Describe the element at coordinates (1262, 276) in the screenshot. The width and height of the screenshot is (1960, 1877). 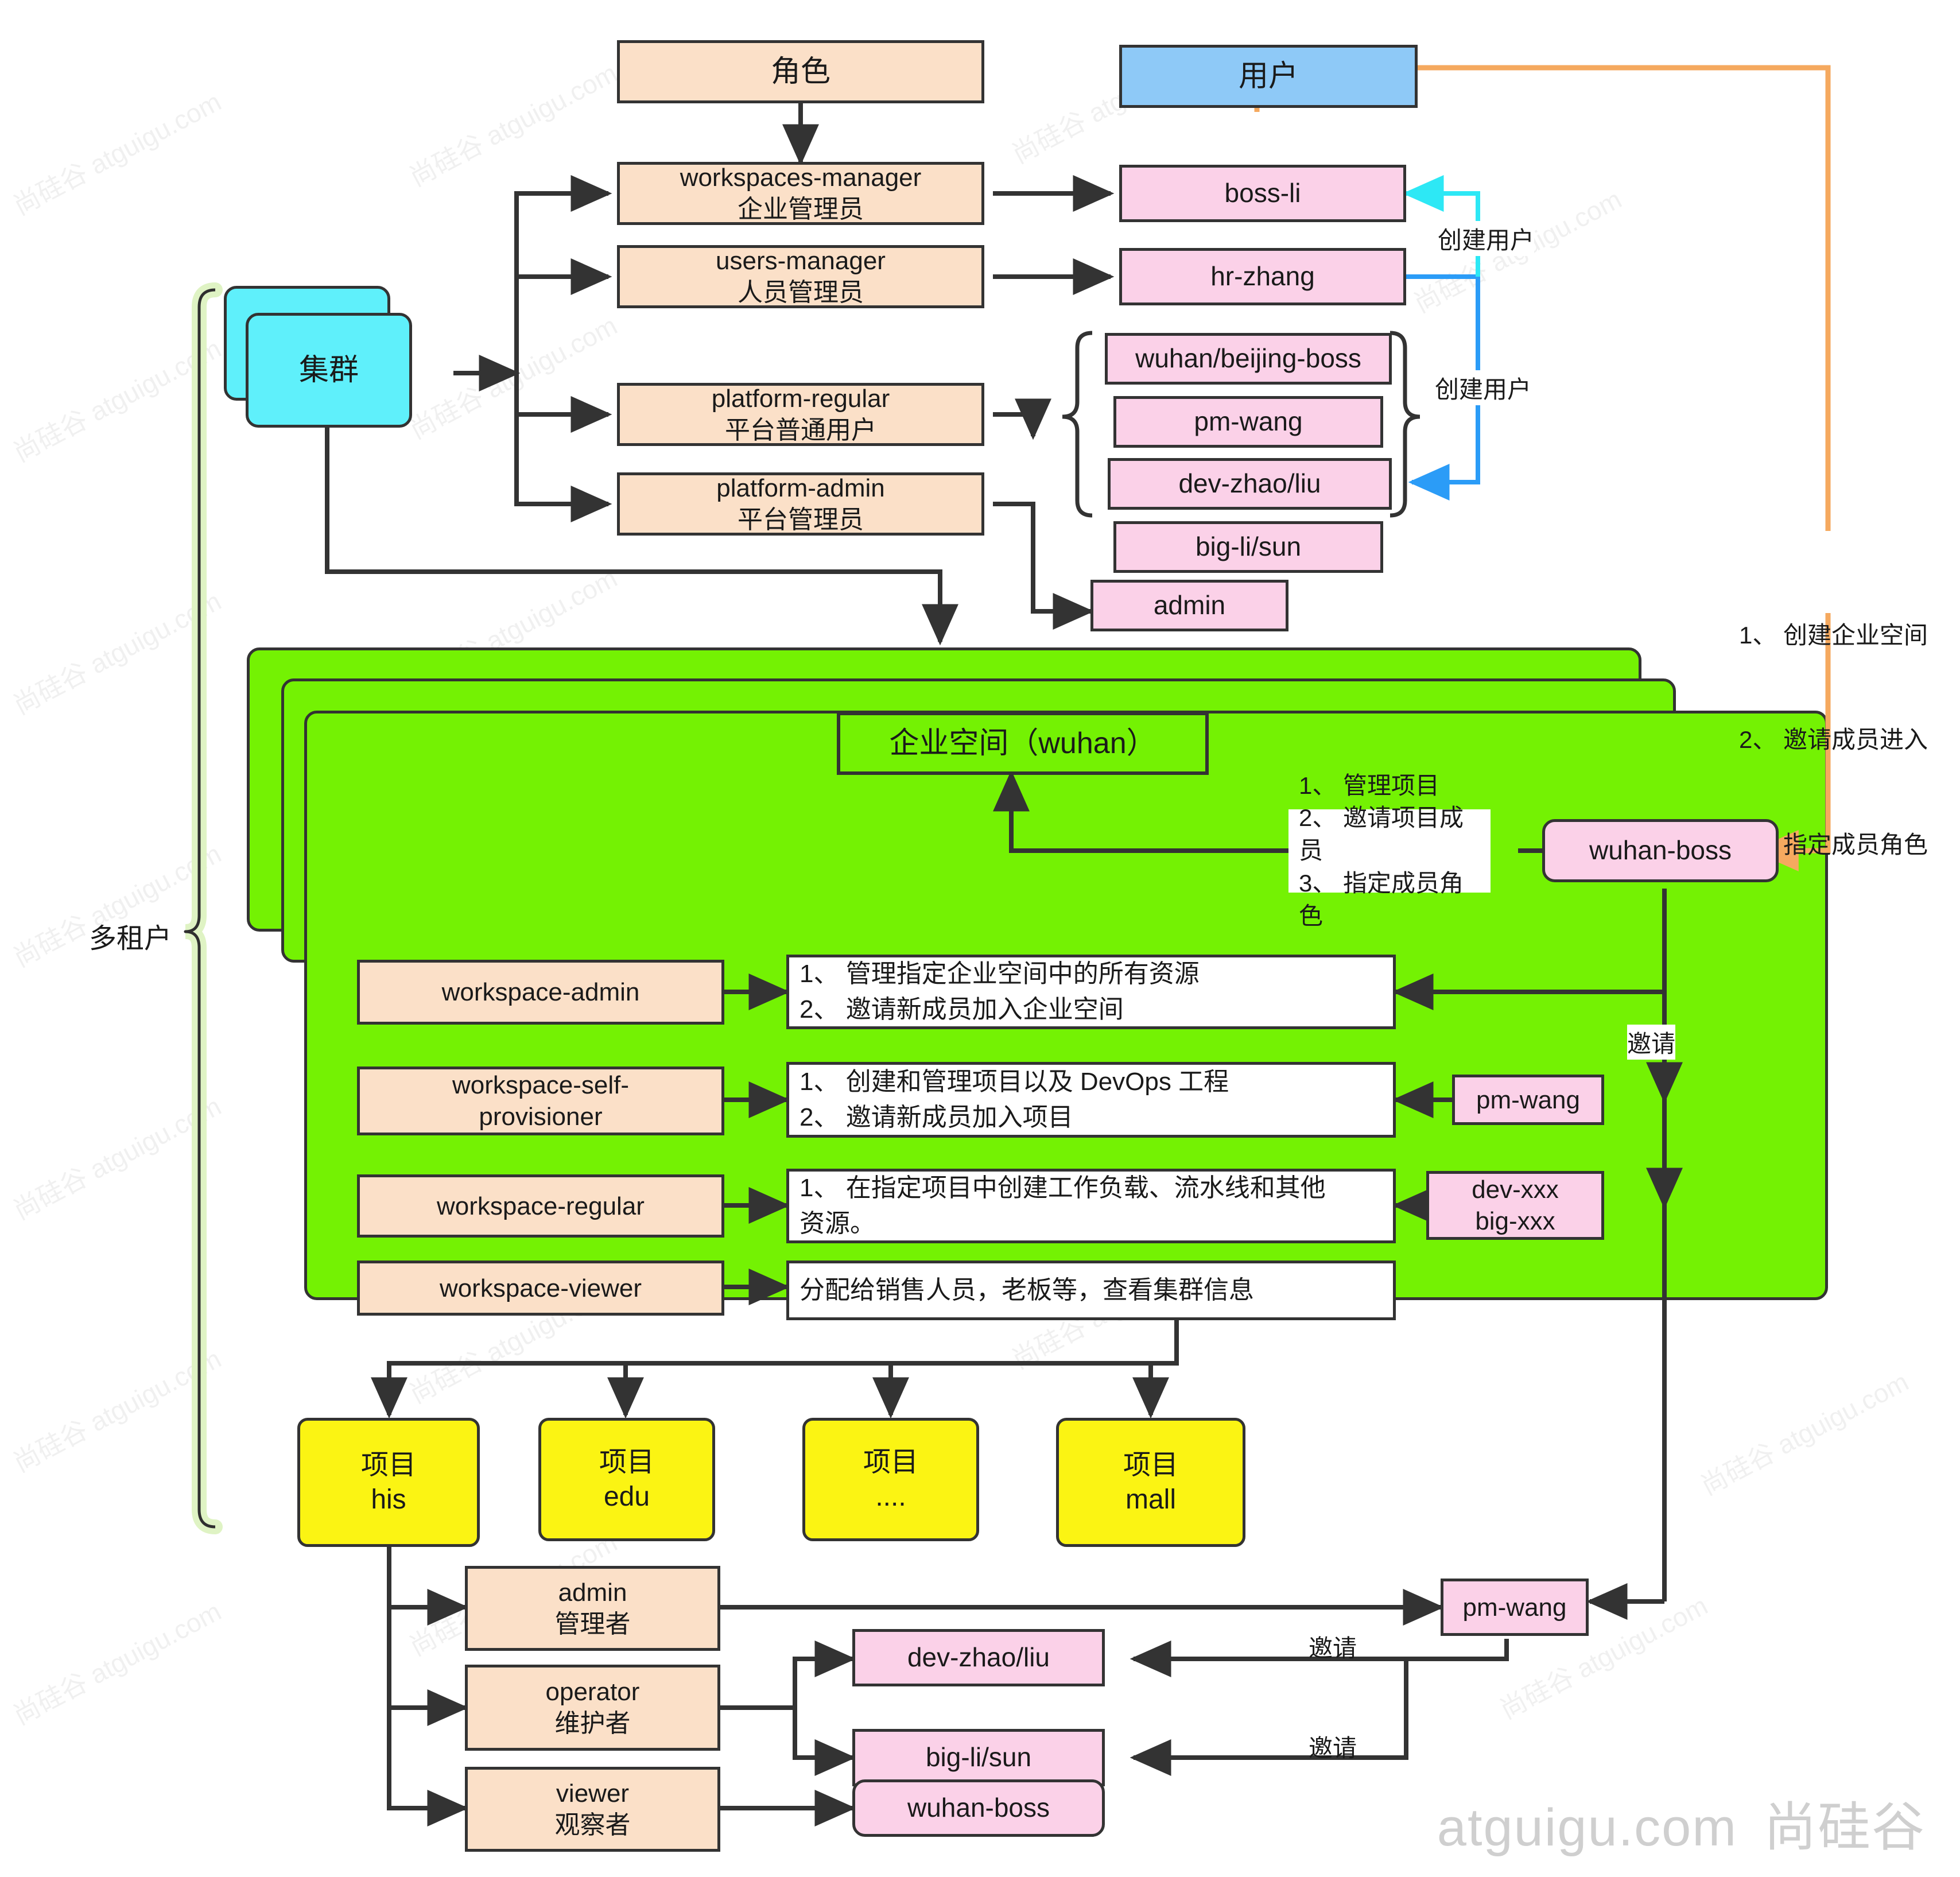
I see `user-hr-zhang: hr-zhang` at that location.